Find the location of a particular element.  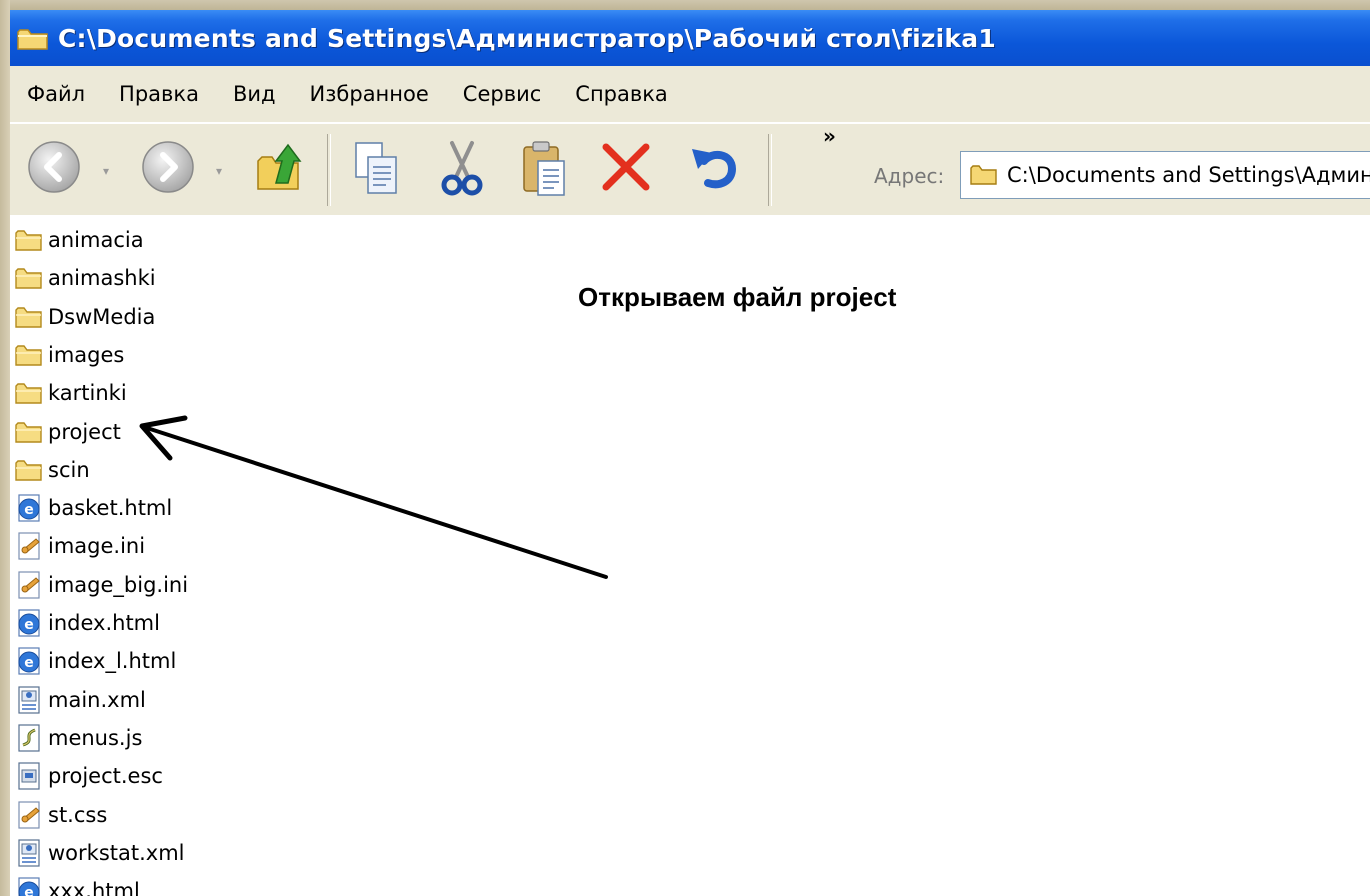

annotation-arrow is located at coordinates (373, 497).